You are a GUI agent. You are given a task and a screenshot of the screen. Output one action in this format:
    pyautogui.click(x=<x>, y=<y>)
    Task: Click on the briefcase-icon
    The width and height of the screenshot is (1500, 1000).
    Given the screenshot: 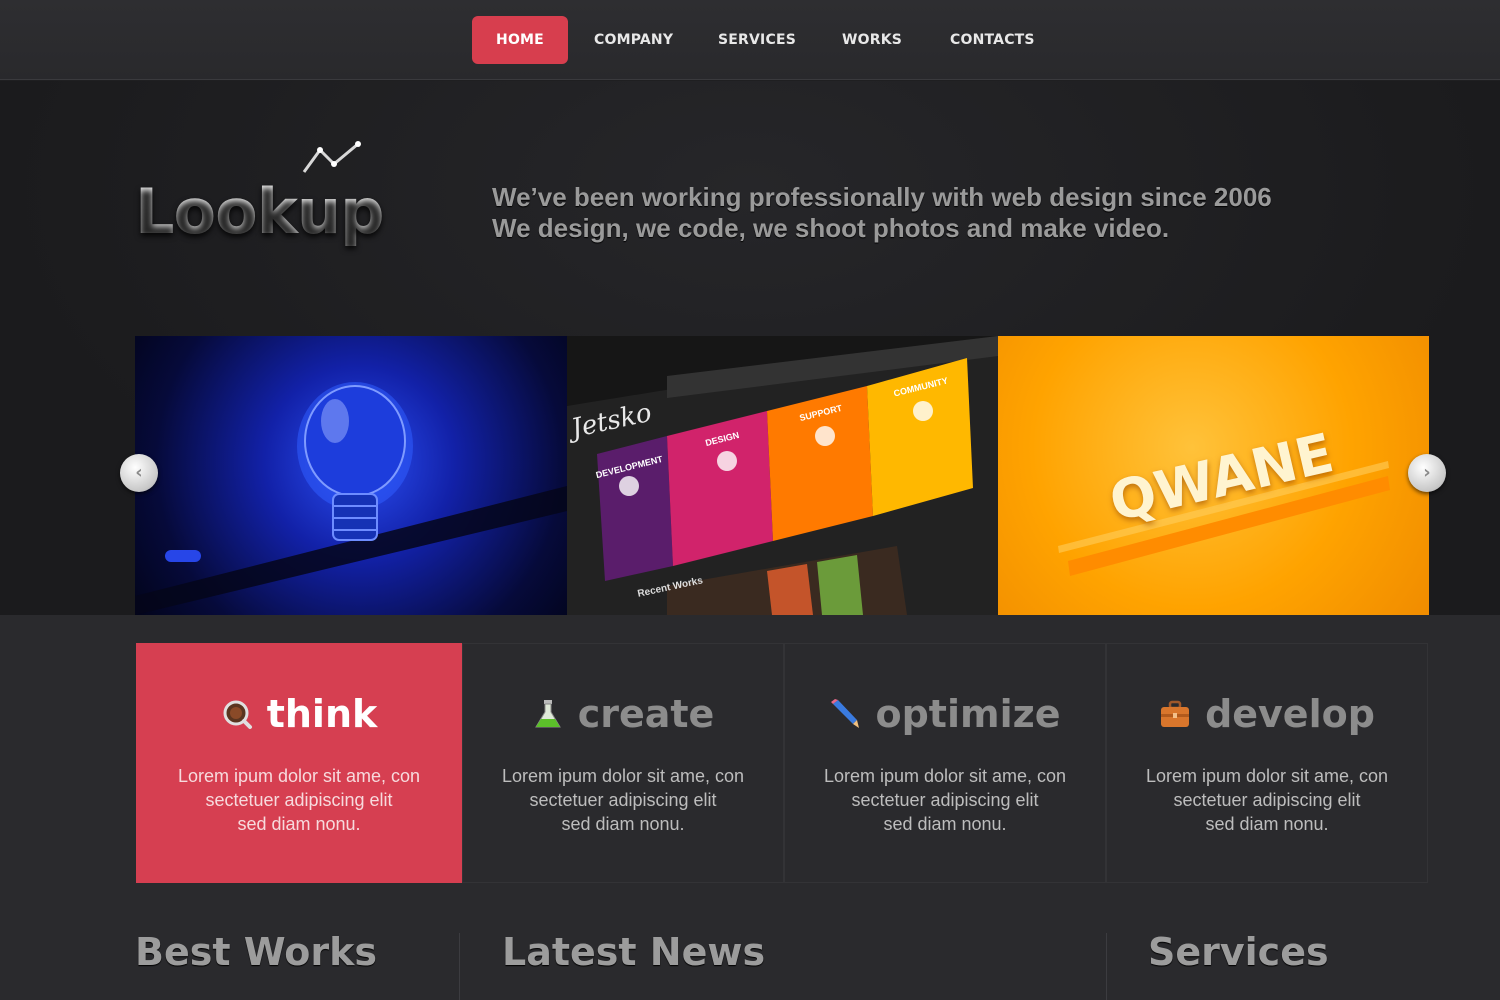 What is the action you would take?
    pyautogui.click(x=1175, y=713)
    